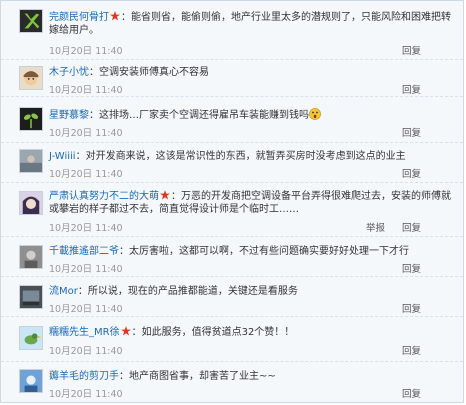 This screenshot has width=466, height=405. I want to click on comment-author: 糯糯先生_MR徐, so click(84, 332).